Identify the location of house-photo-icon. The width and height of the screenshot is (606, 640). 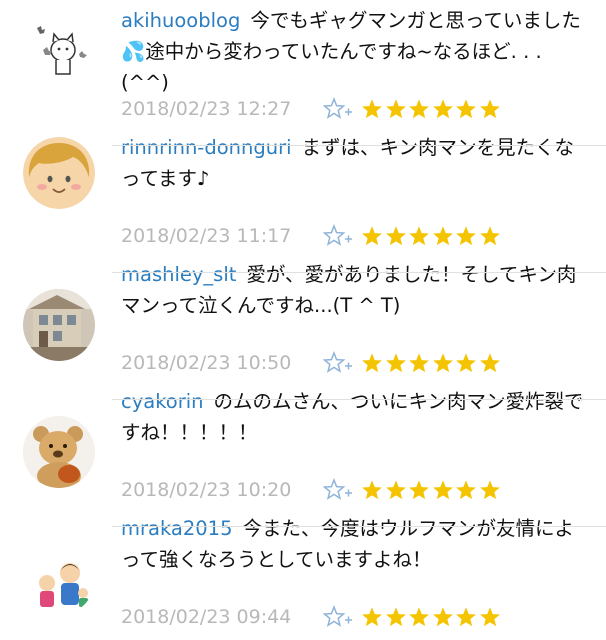
(59, 325).